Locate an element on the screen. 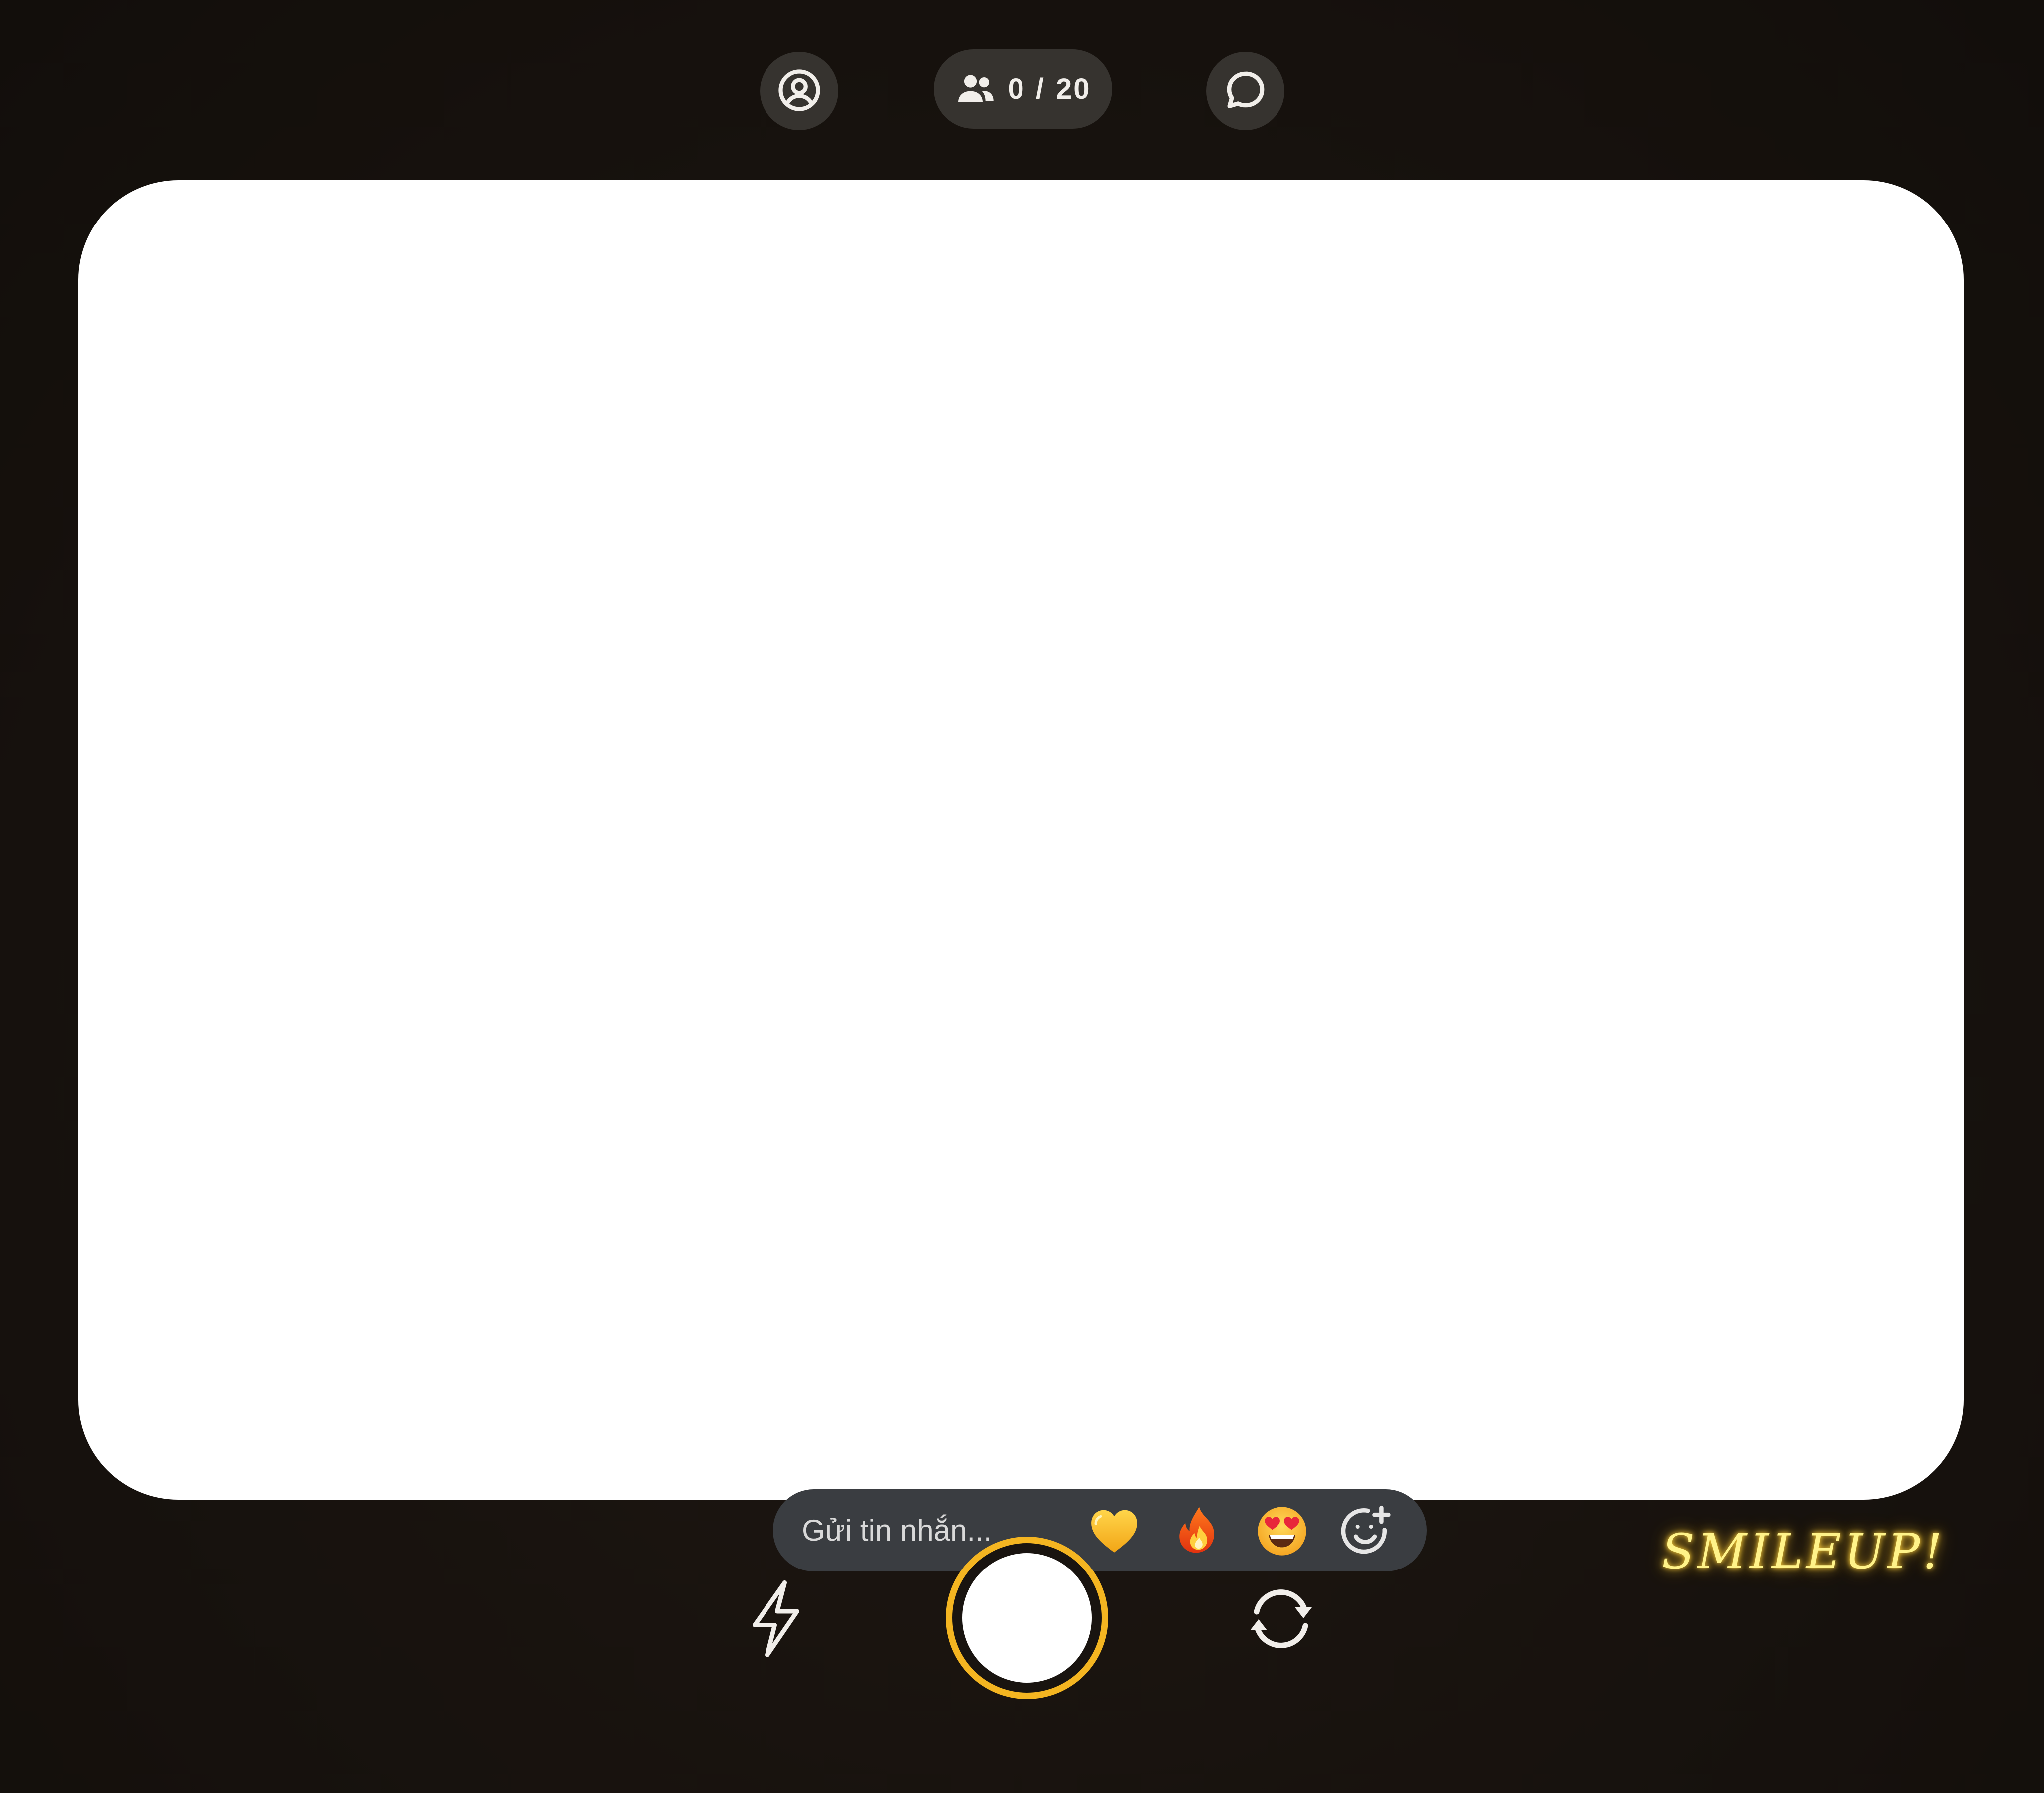  chat-bubble-icon is located at coordinates (1245, 91).